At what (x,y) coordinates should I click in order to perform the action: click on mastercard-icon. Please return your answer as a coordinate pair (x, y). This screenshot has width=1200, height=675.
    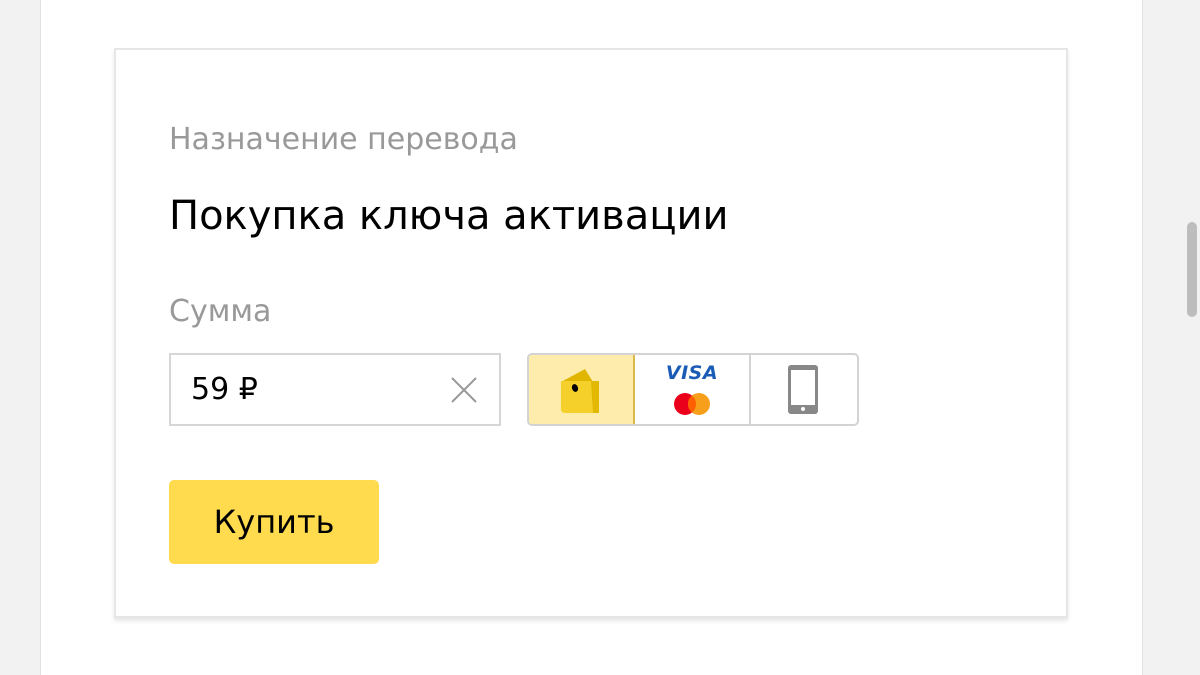
    Looking at the image, I should click on (692, 404).